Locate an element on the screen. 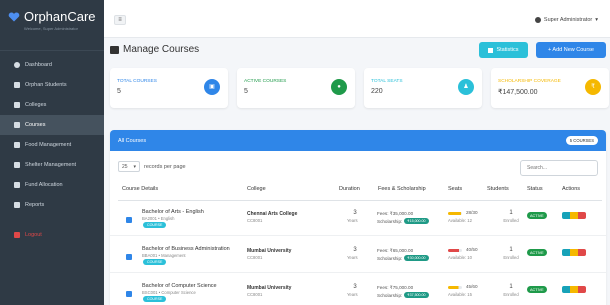 This screenshot has height=305, width=610. sidebar-item-colleges: Colleges is located at coordinates (52, 105).